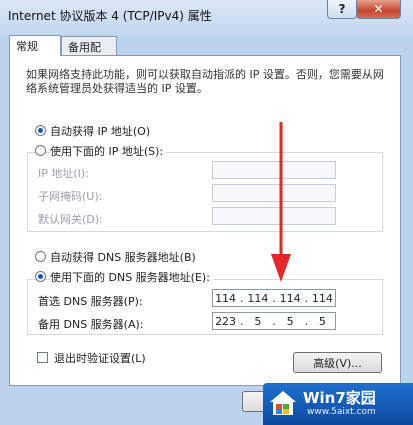 This screenshot has height=425, width=413. I want to click on default-gateway-label: 默认网关(D):, so click(70, 219).